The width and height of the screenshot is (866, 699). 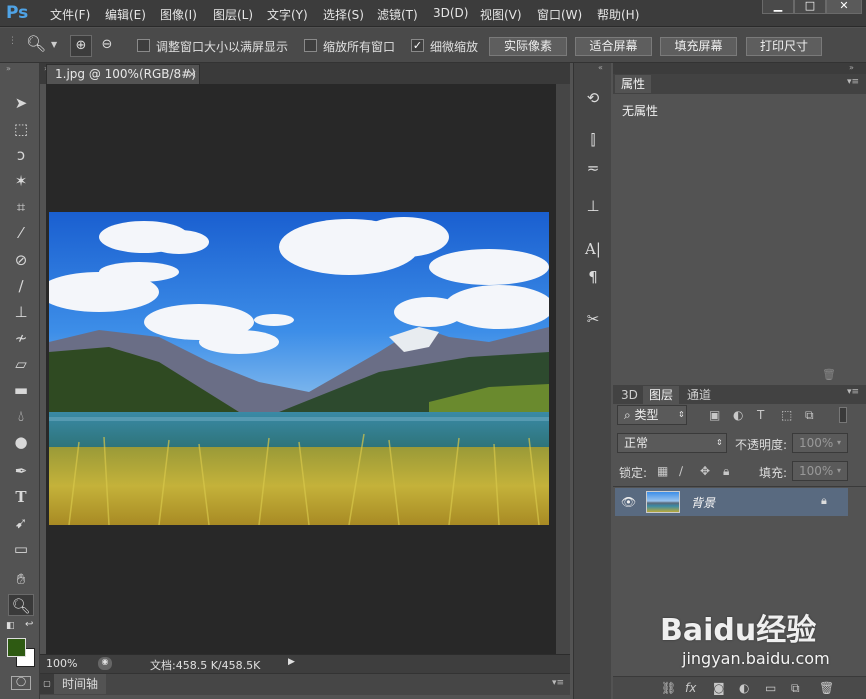 I want to click on chevron-down-icon: ▾, so click(x=839, y=470).